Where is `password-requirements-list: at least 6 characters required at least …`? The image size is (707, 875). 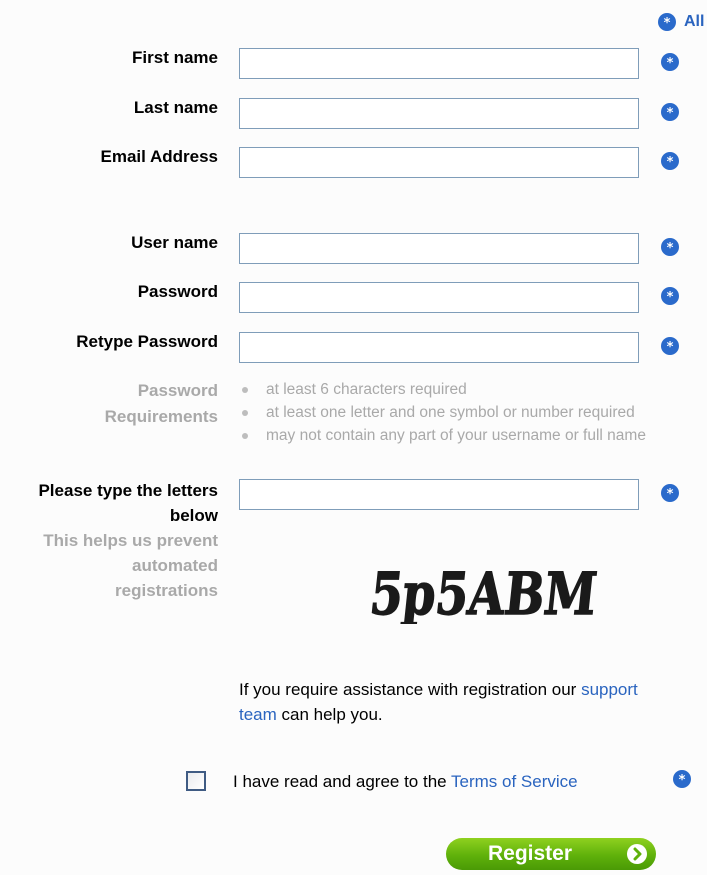 password-requirements-list: at least 6 characters required at least … is located at coordinates (444, 412).